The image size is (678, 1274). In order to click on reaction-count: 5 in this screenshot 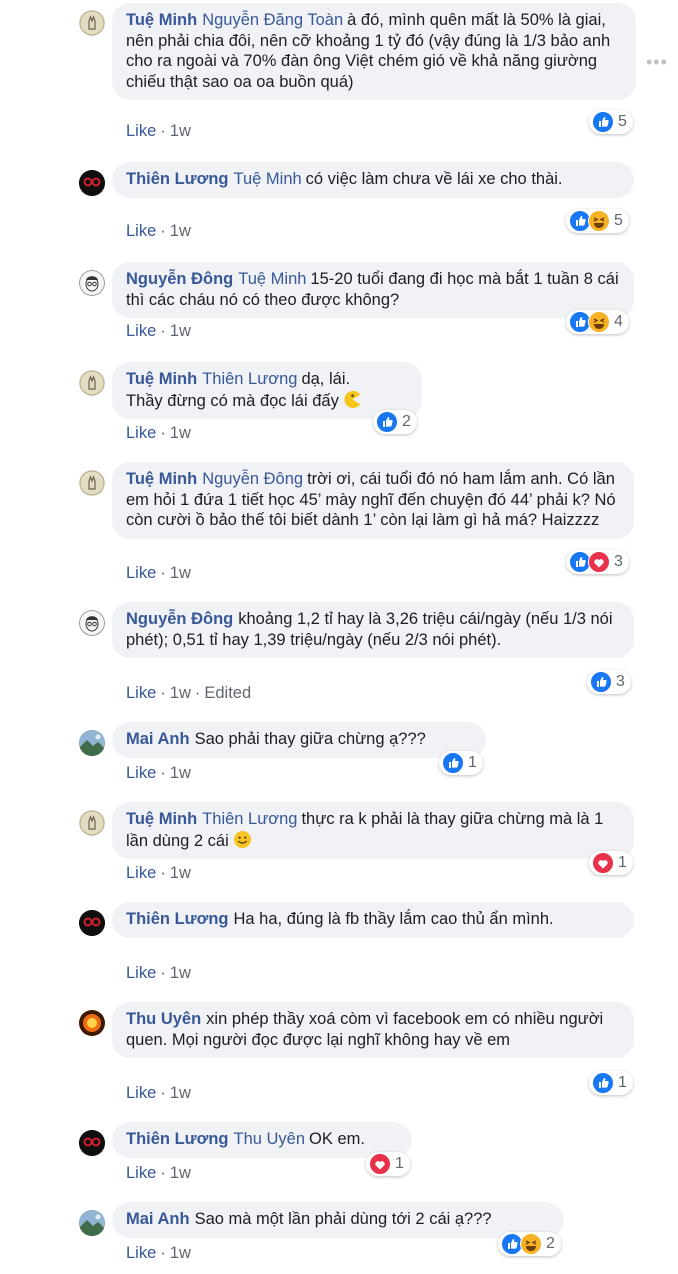, I will do `click(618, 220)`.